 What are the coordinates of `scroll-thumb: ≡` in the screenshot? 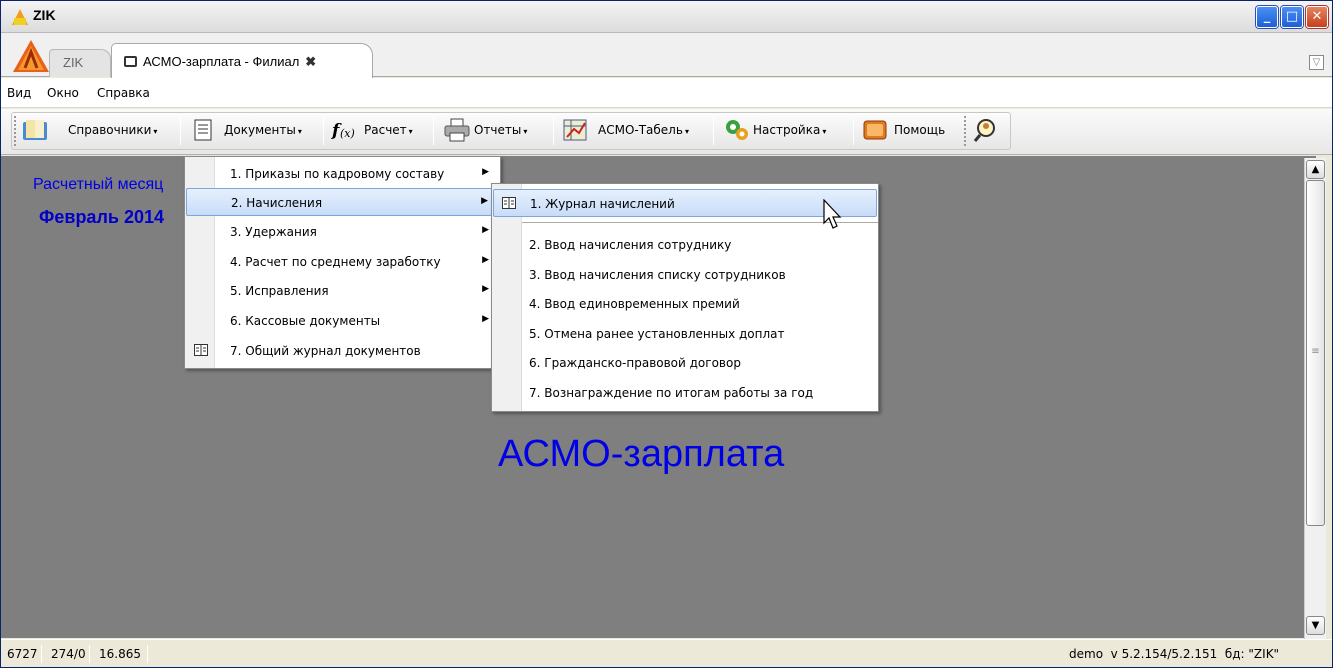 It's located at (1315, 353).